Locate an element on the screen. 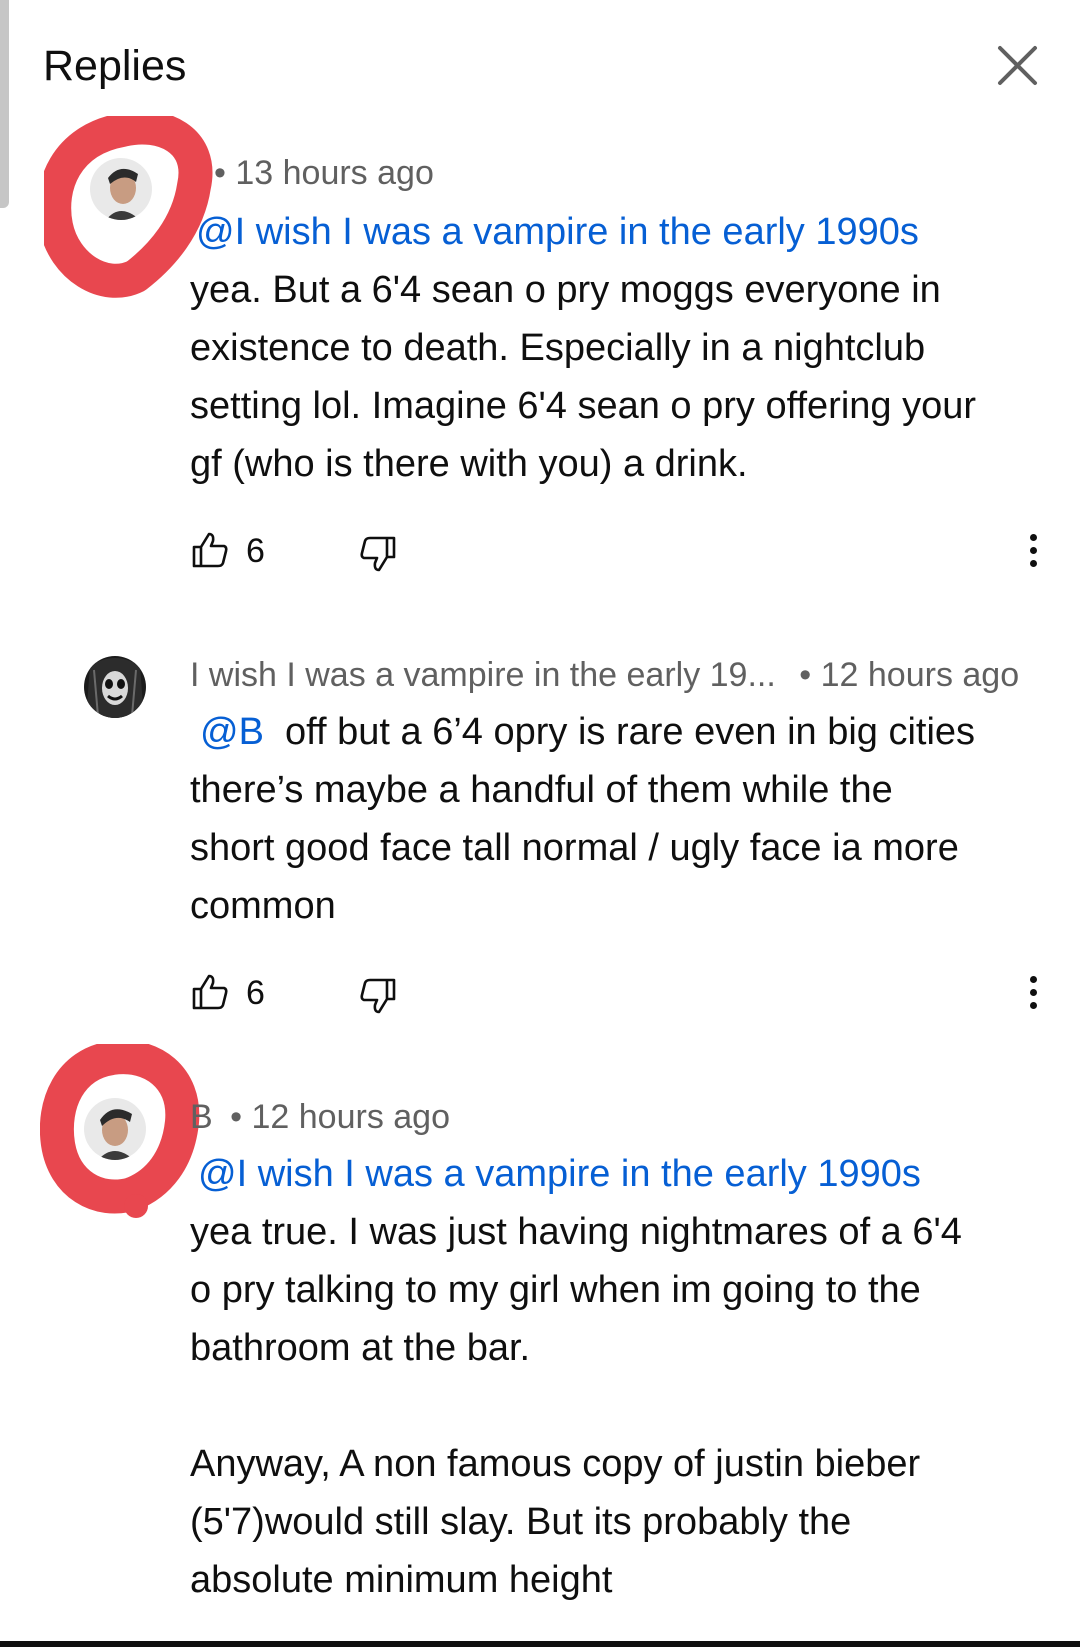  comment-meta: • 13 hours ago is located at coordinates (312, 173).